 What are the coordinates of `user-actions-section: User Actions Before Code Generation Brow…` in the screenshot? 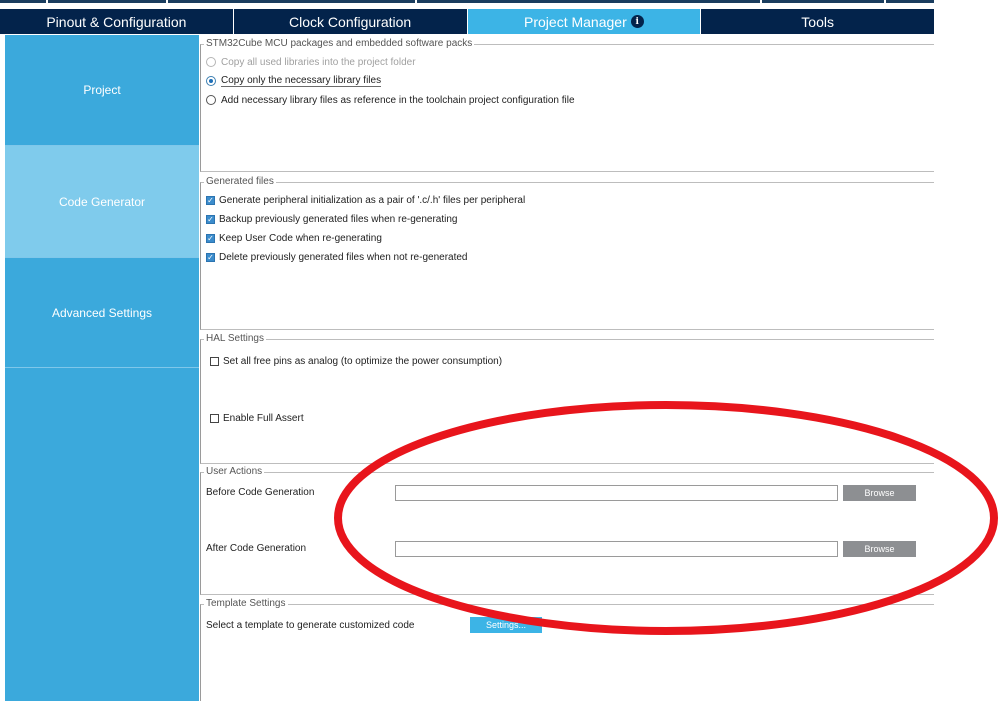 It's located at (567, 530).